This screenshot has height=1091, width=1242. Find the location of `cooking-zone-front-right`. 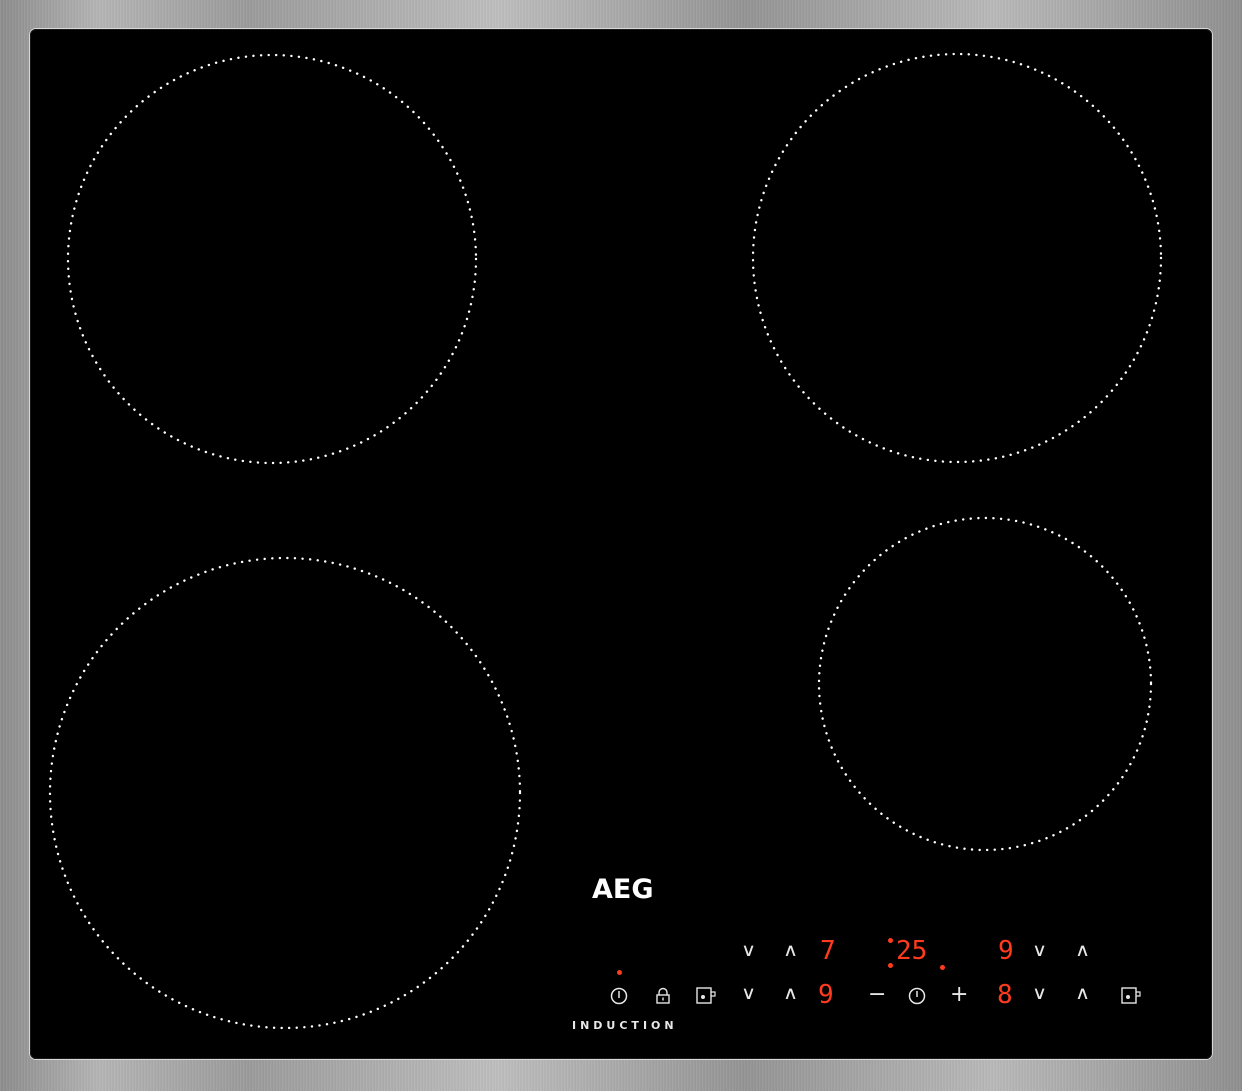

cooking-zone-front-right is located at coordinates (985, 684).